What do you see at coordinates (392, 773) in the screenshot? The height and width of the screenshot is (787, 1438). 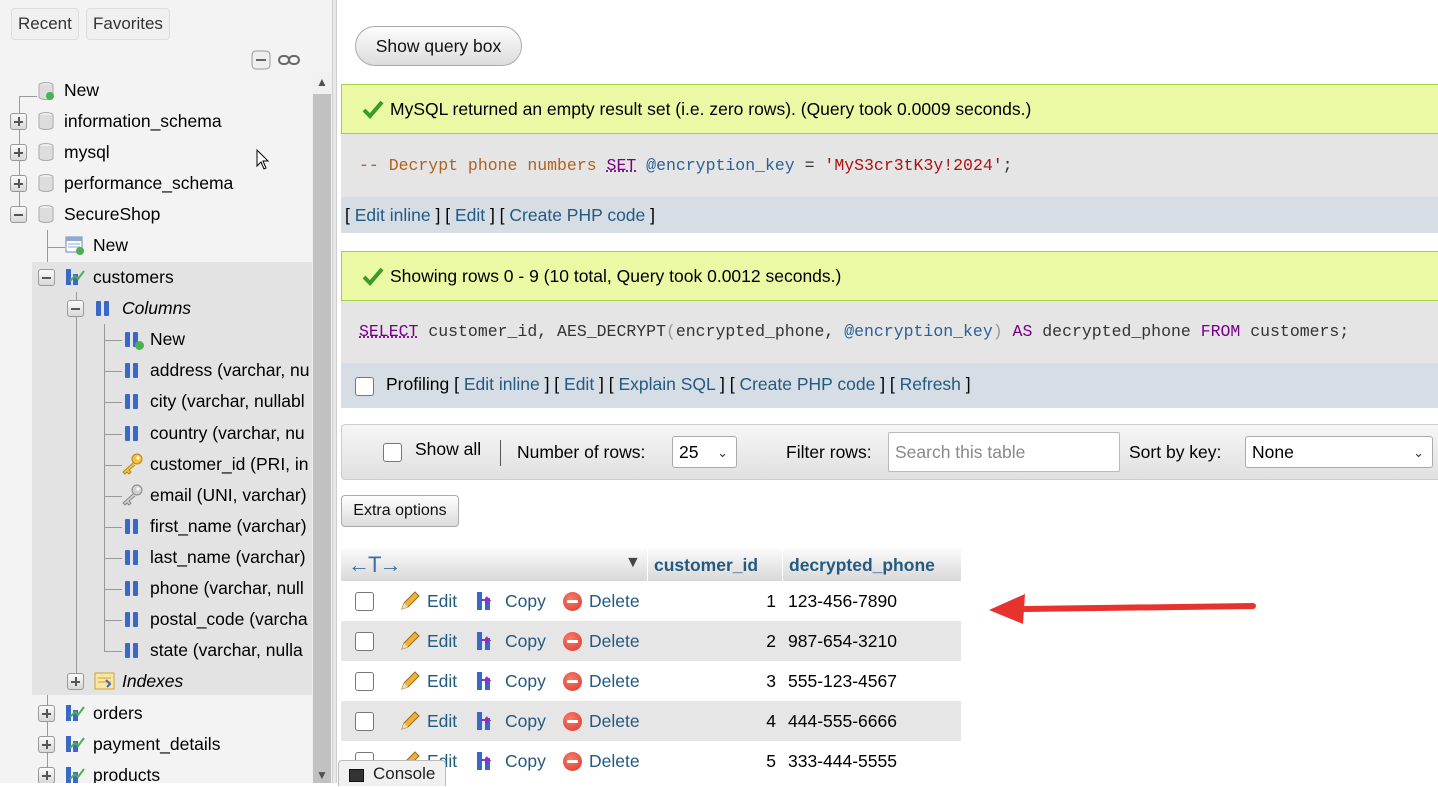 I see `console-tab: Console` at bounding box center [392, 773].